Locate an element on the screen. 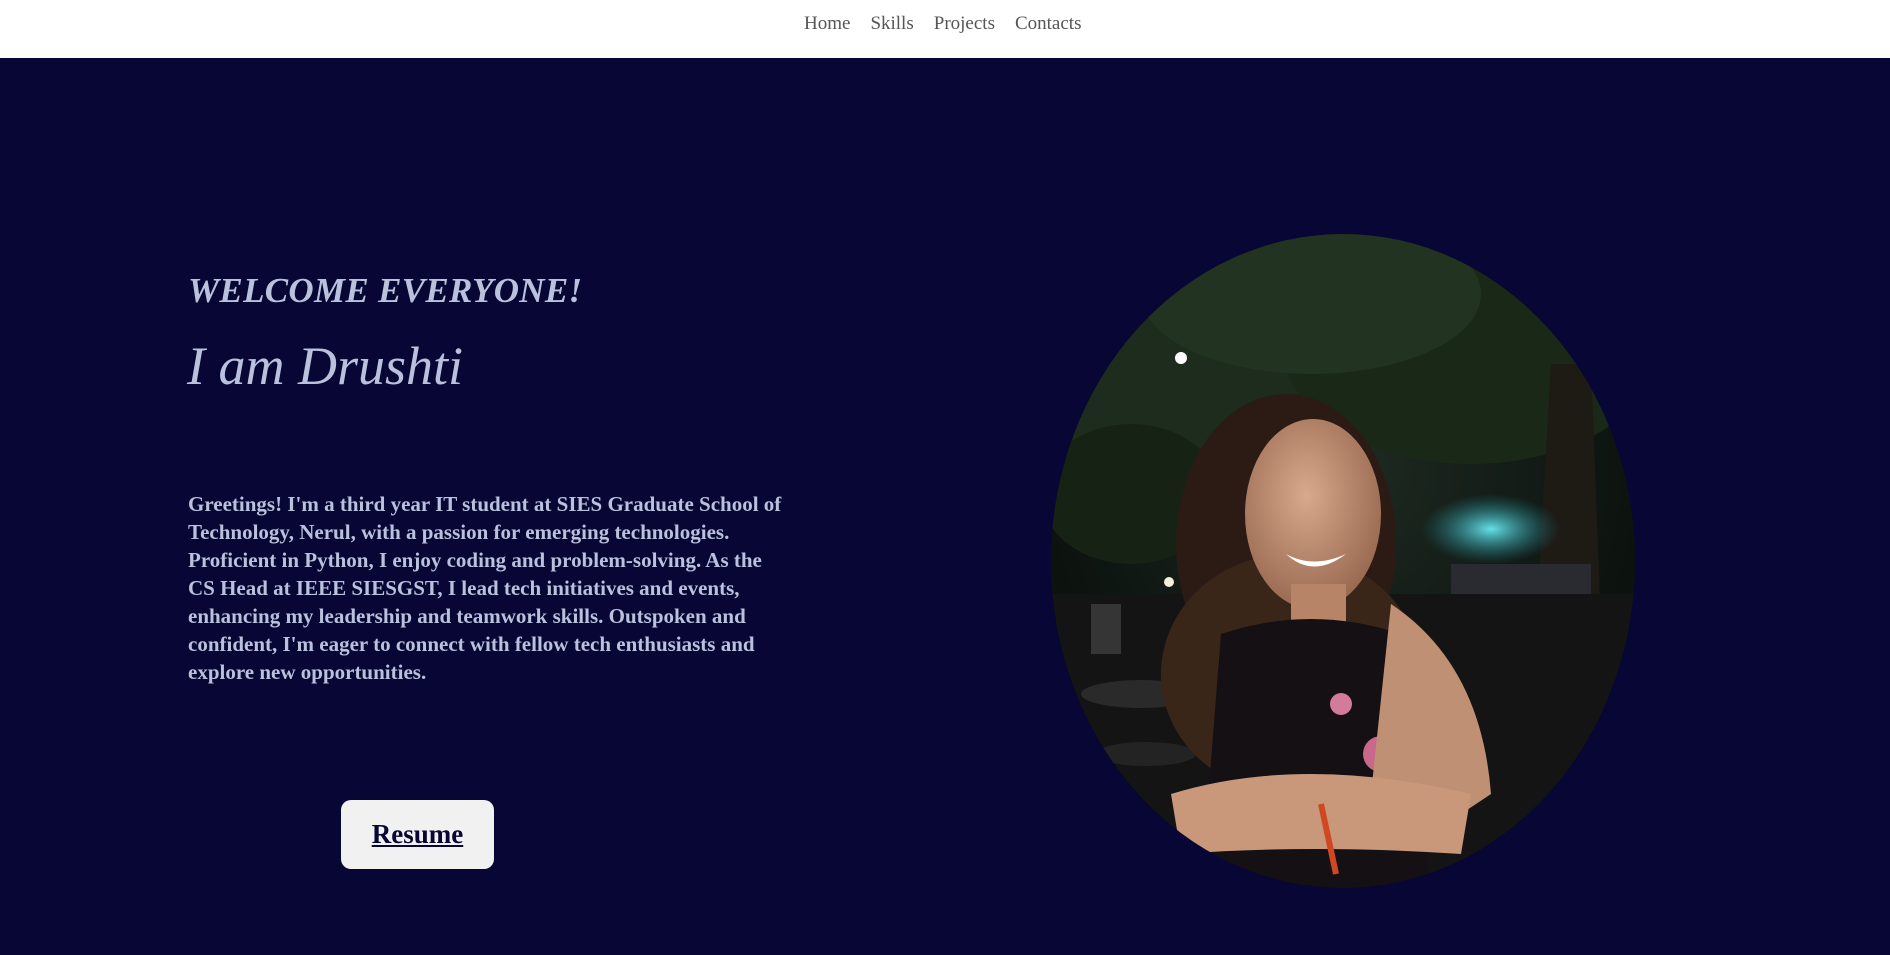 This screenshot has width=1890, height=955. top-navigation: Home Skills Projects Contacts is located at coordinates (945, 29).